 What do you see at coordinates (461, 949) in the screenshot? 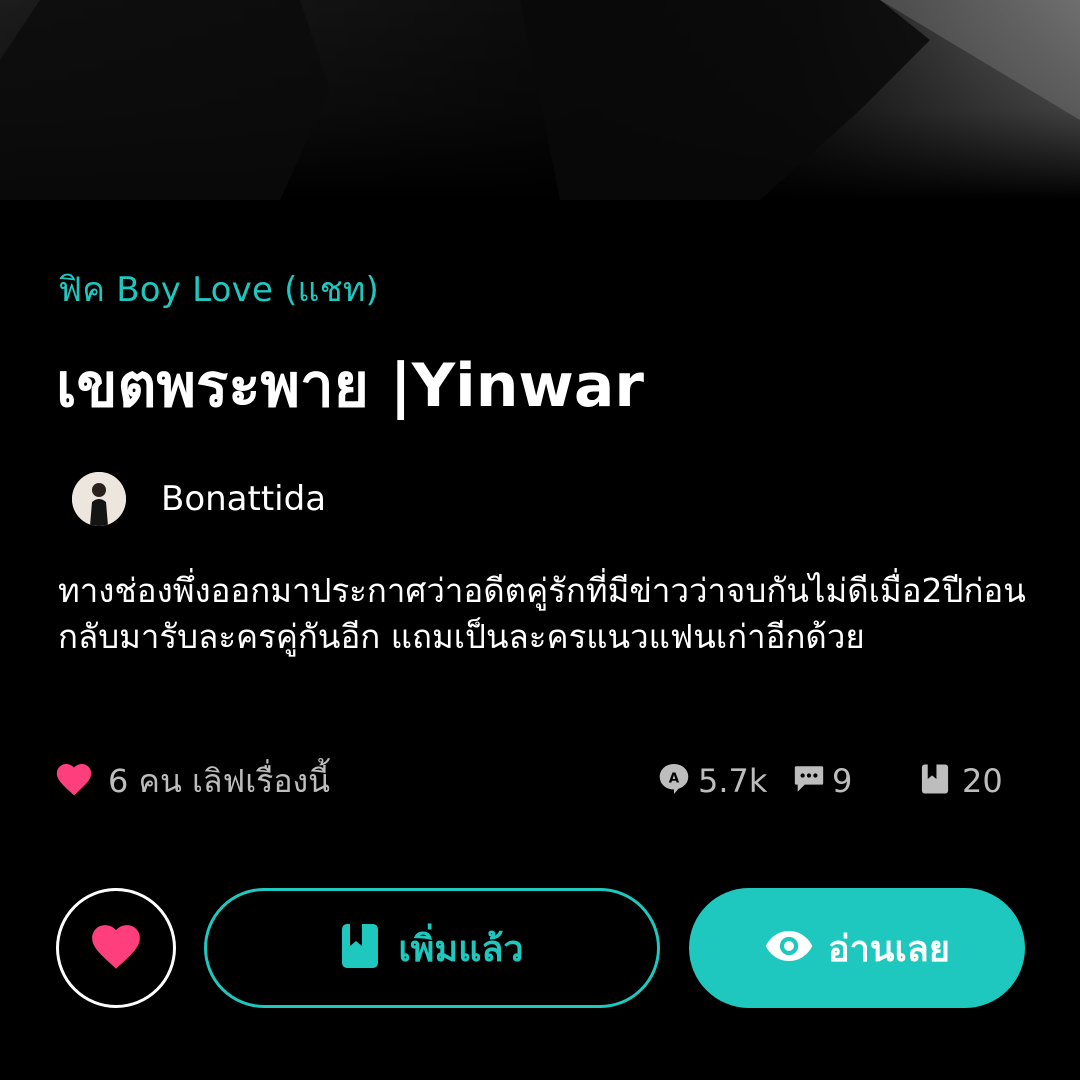
I see `added-button-label: เพิ่มแล้ว` at bounding box center [461, 949].